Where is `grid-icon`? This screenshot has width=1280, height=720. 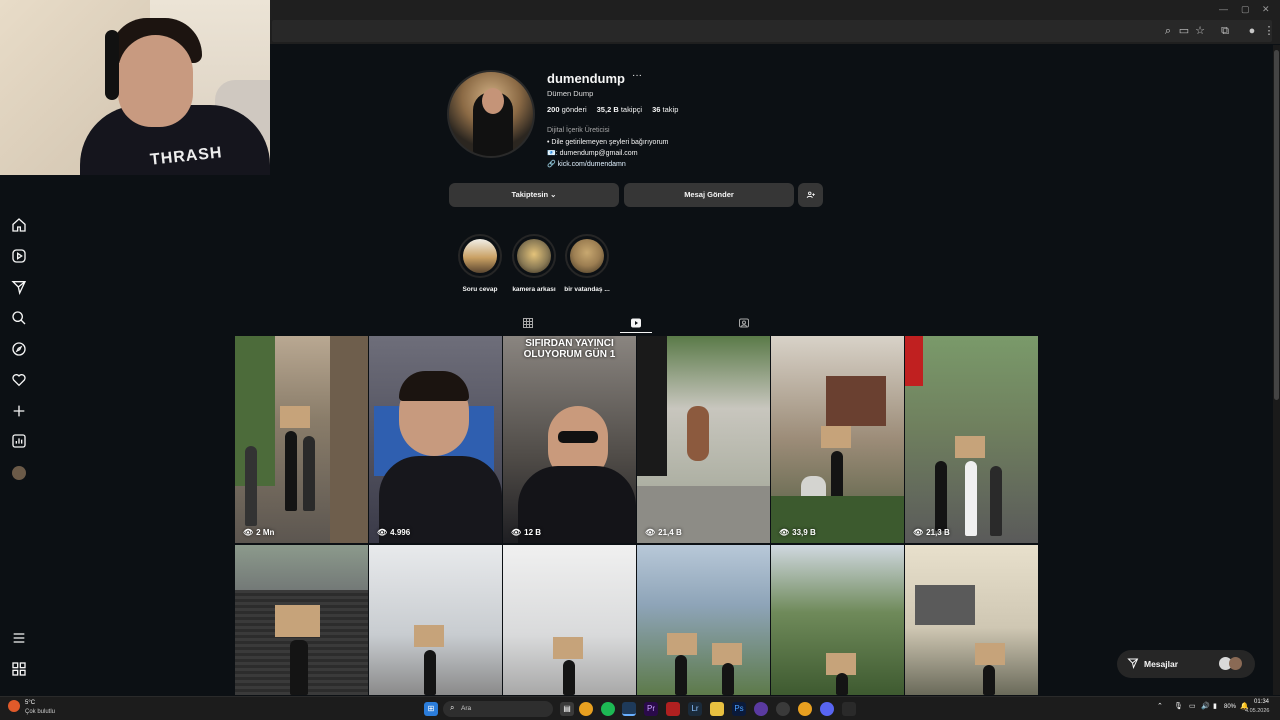
grid-icon is located at coordinates (528, 324).